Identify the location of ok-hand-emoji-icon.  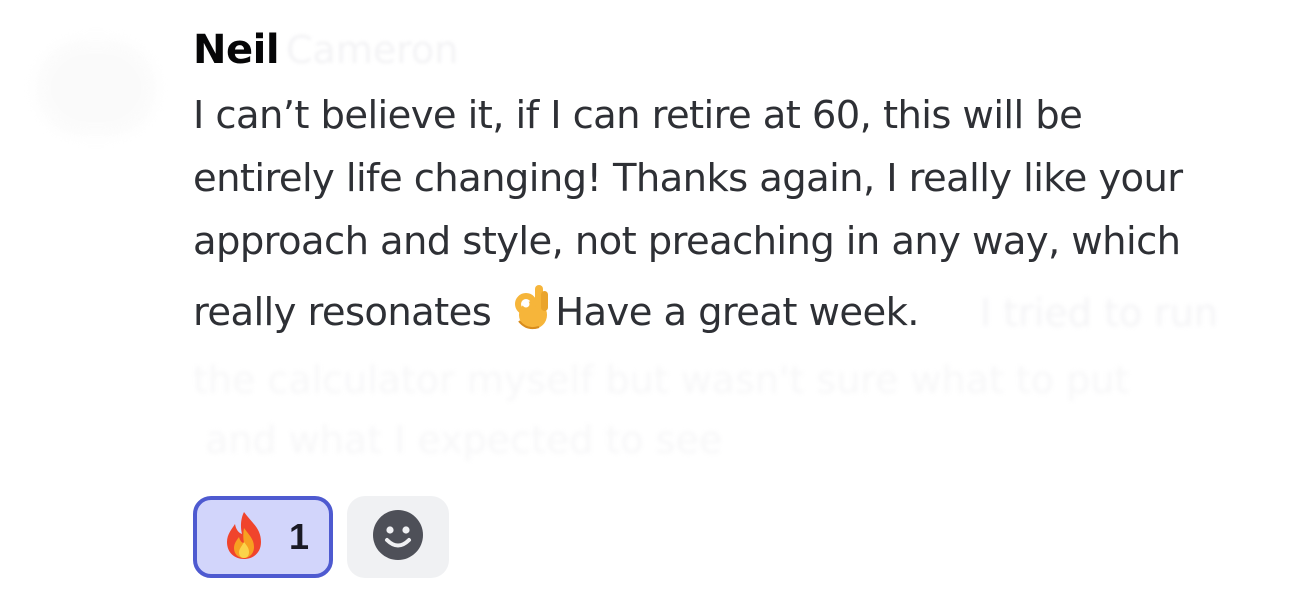
(528, 317).